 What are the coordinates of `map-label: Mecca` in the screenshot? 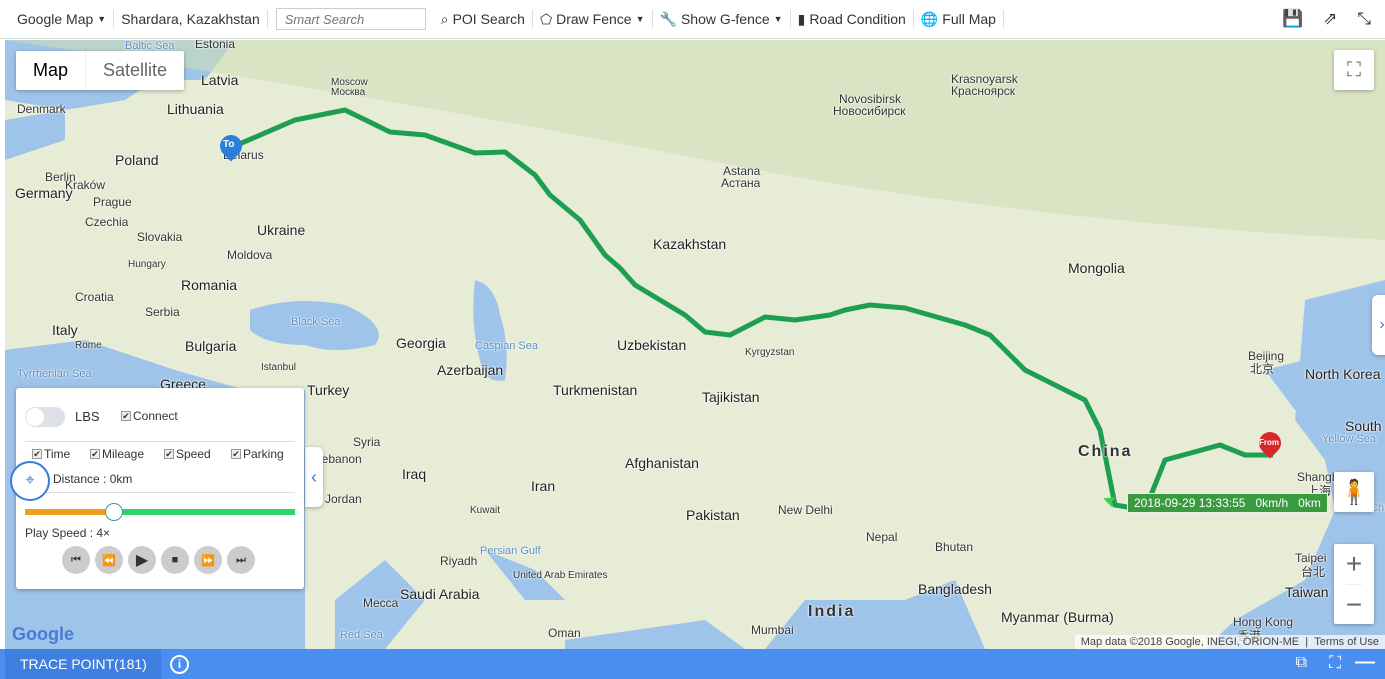 It's located at (381, 603).